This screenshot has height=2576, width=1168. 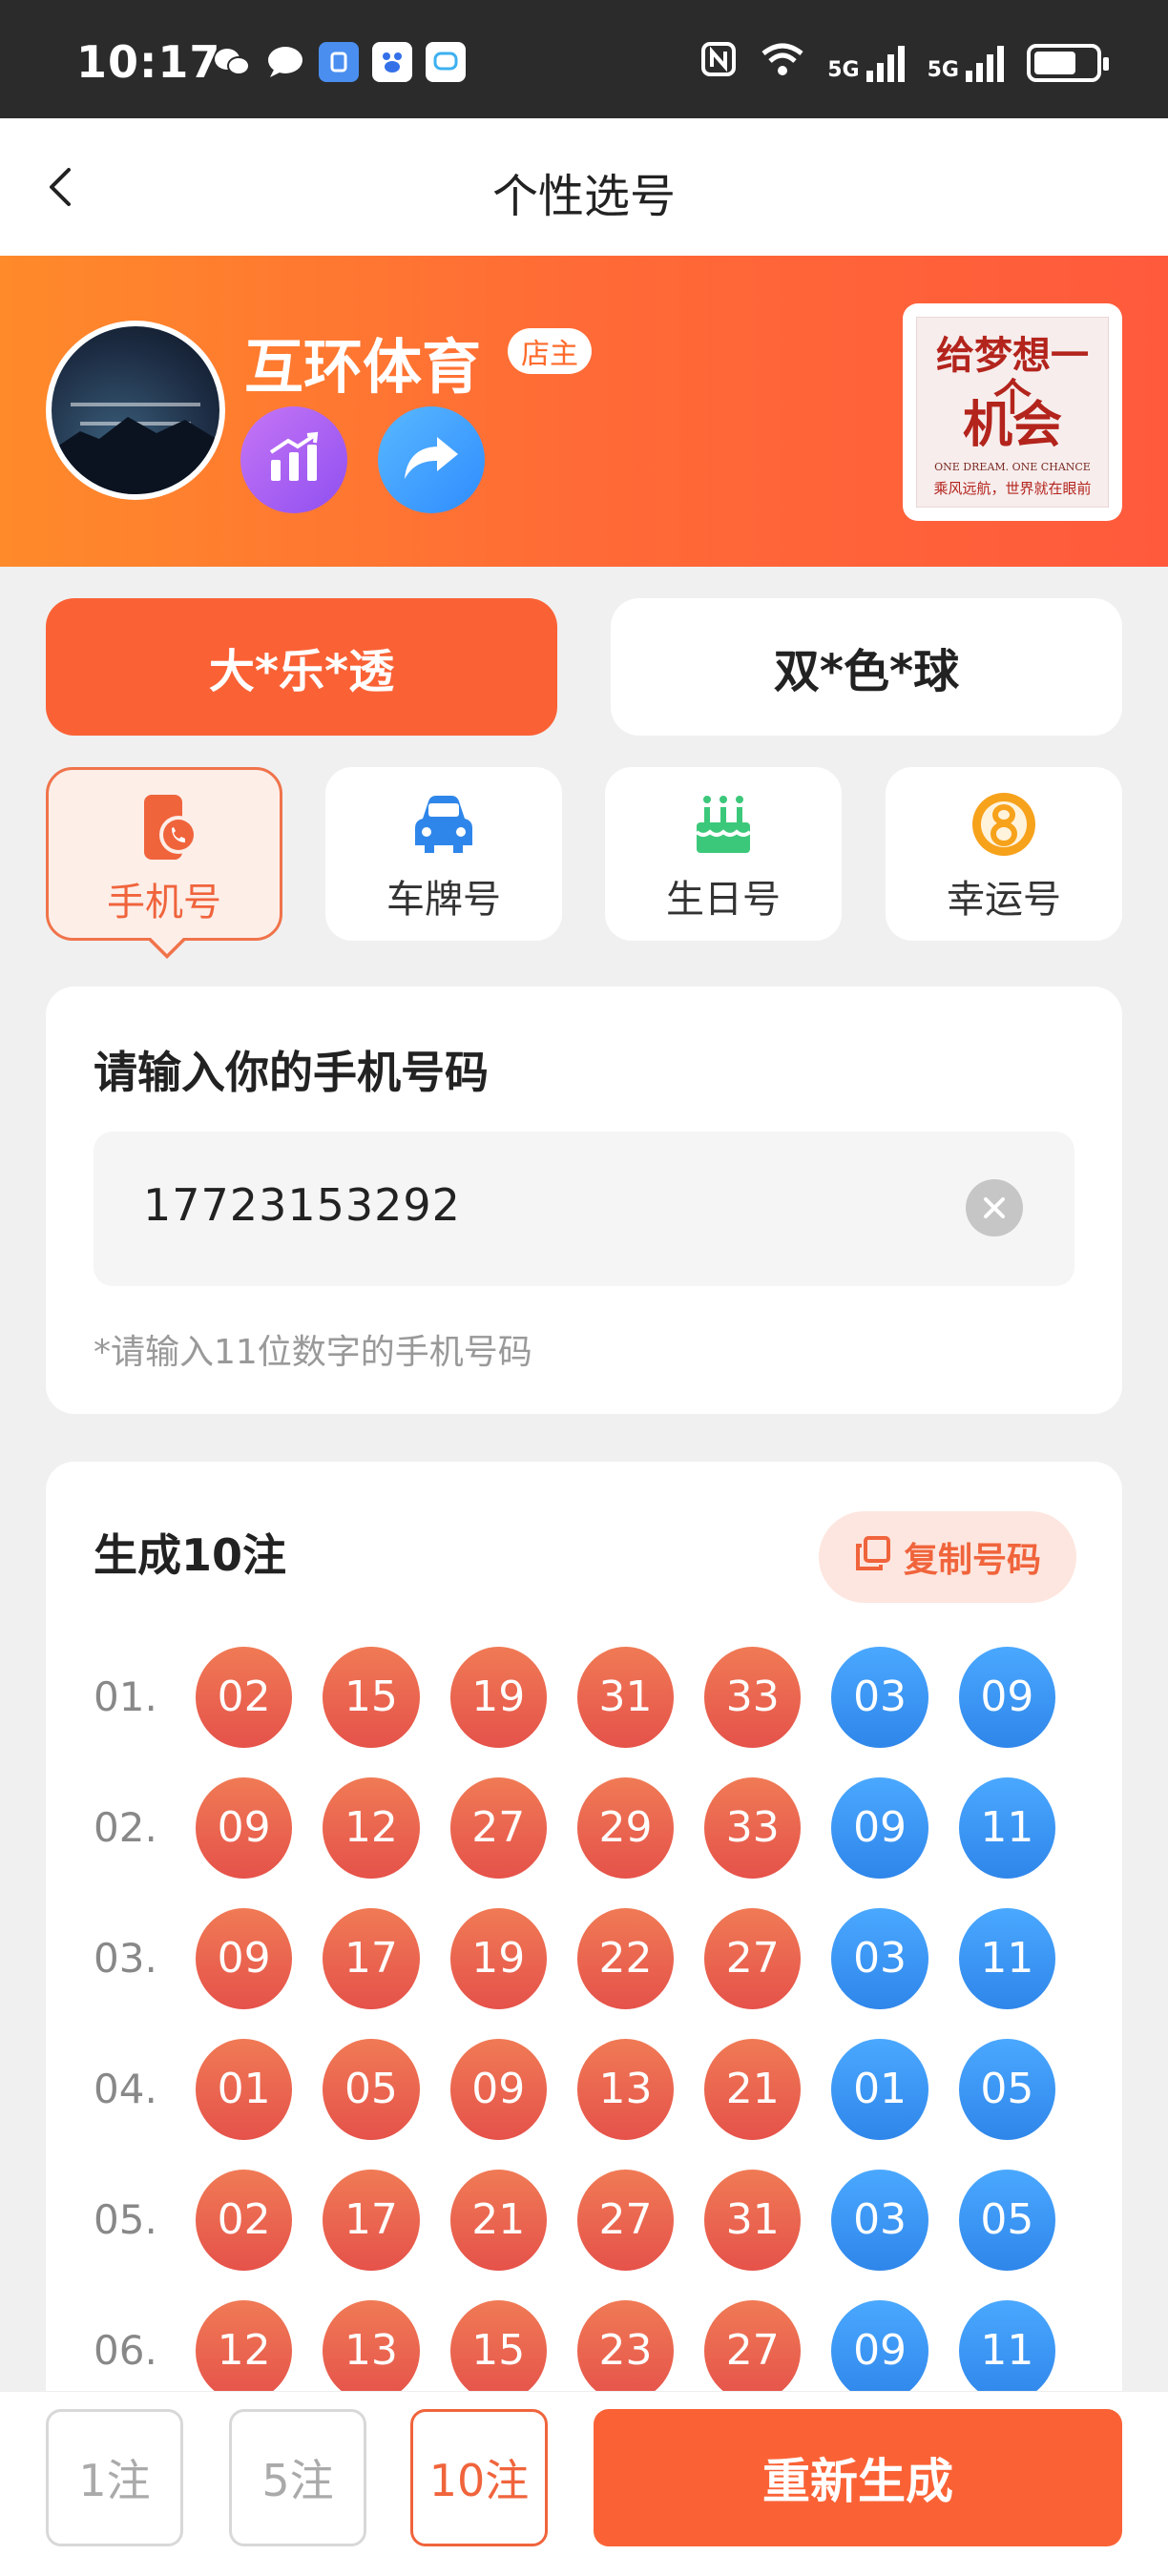 I want to click on message-bubble-icon, so click(x=285, y=62).